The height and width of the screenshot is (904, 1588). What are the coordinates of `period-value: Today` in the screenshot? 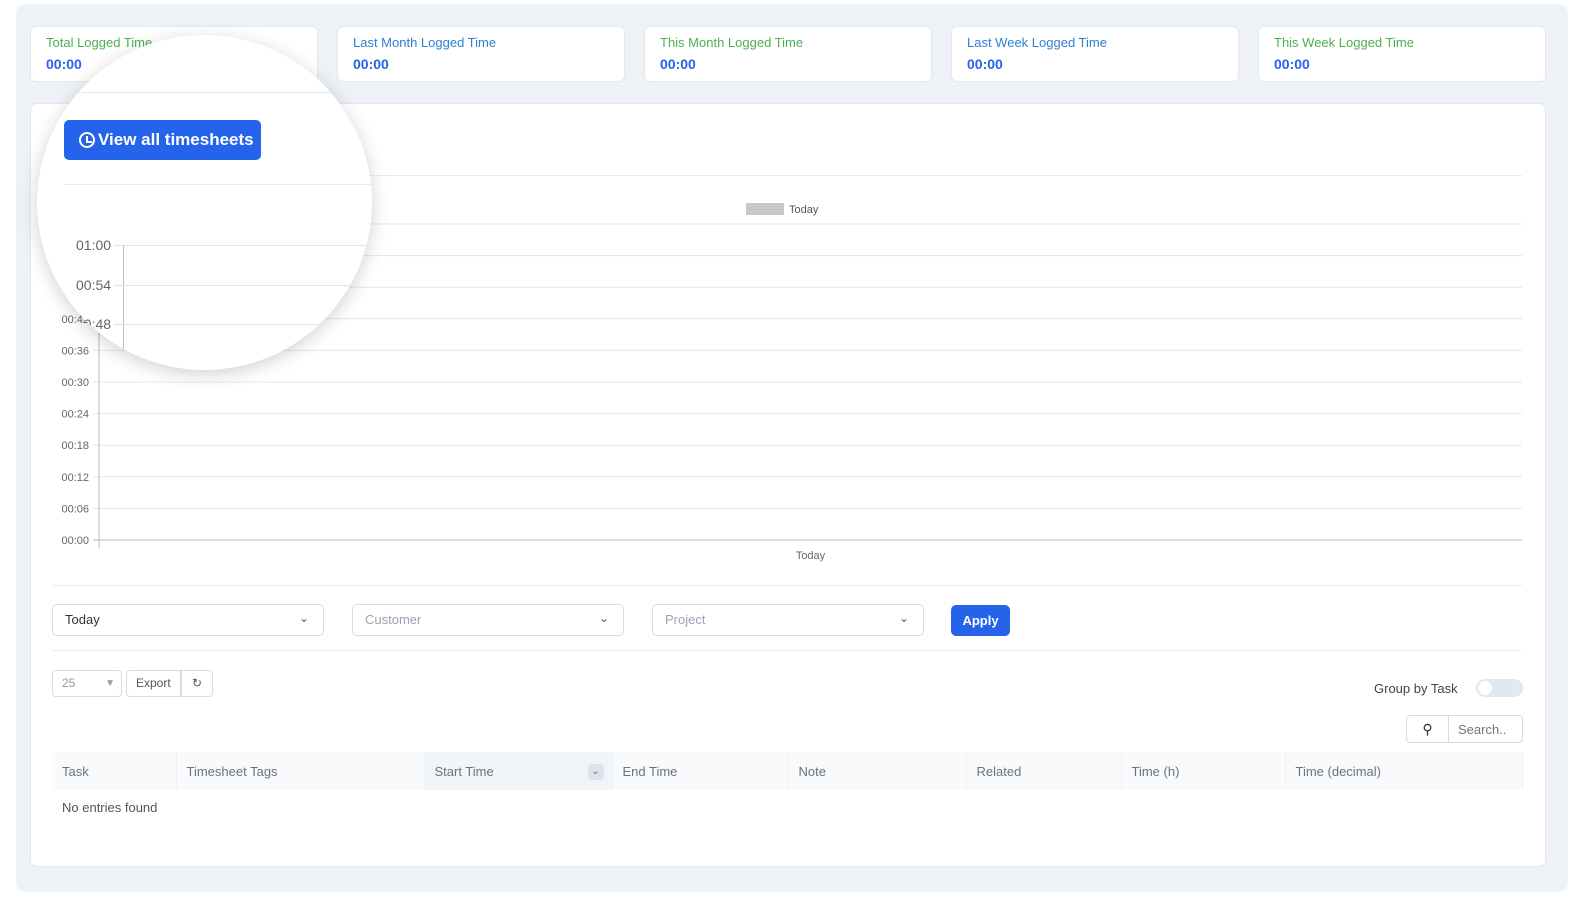 It's located at (82, 619).